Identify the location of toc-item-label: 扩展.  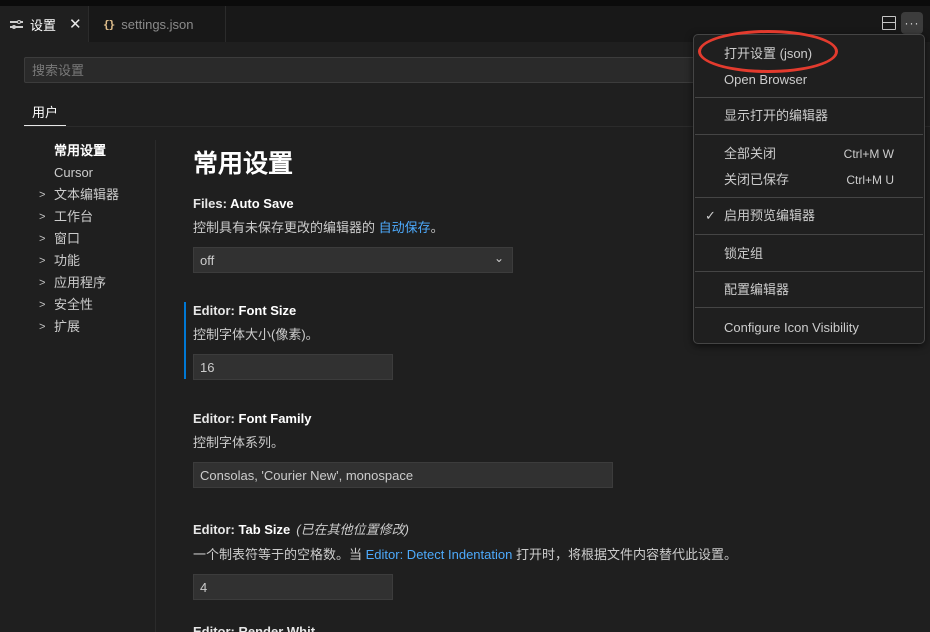
(67, 326).